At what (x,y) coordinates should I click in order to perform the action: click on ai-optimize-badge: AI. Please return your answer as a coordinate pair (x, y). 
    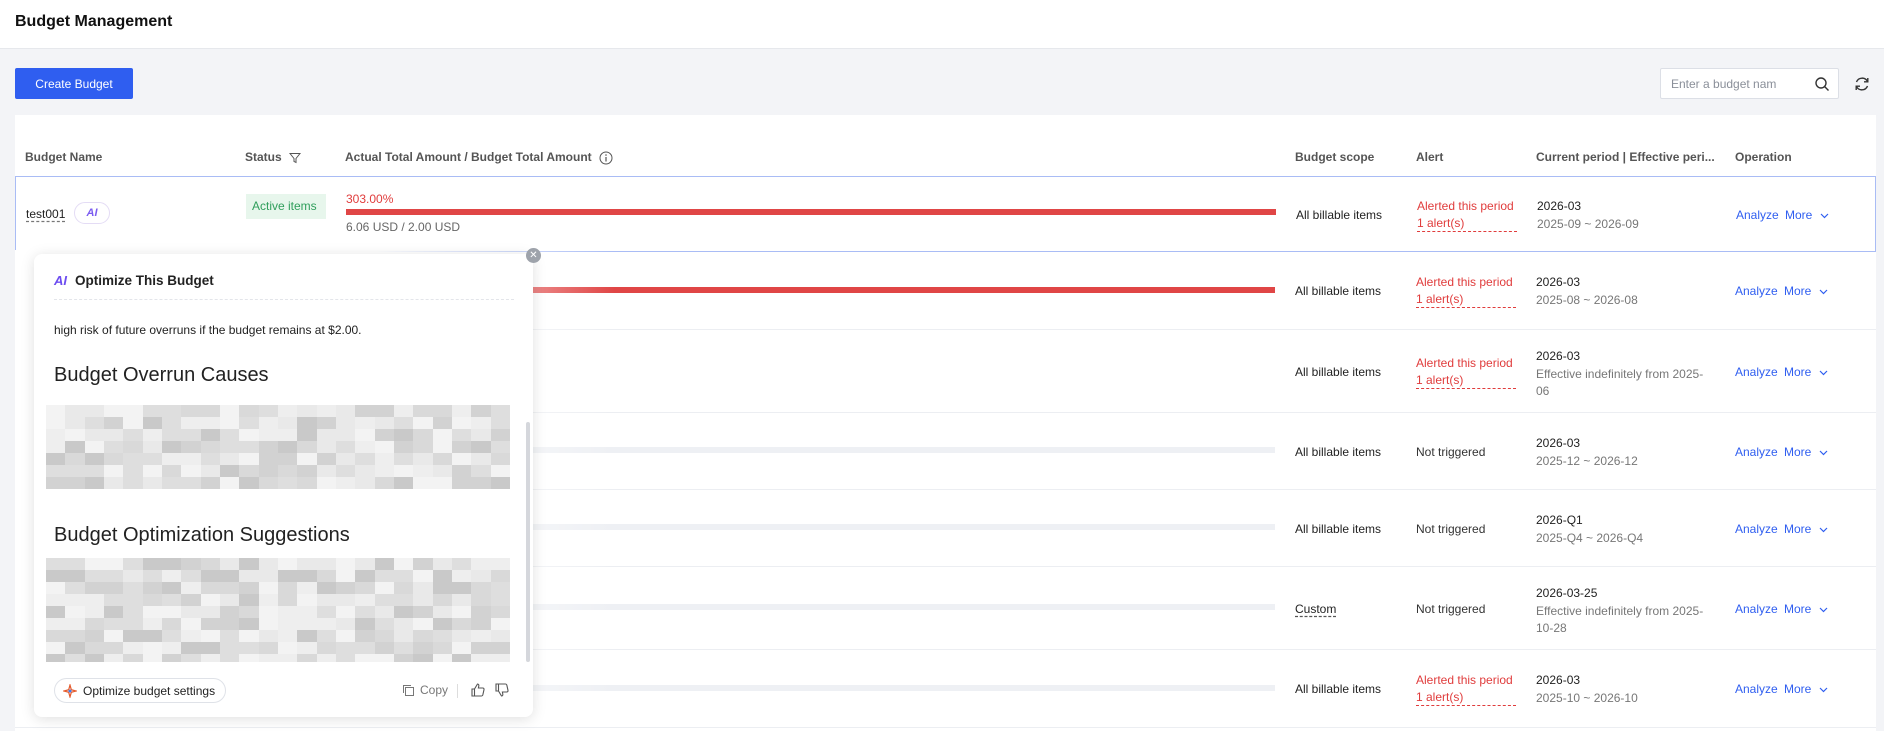
    Looking at the image, I should click on (92, 213).